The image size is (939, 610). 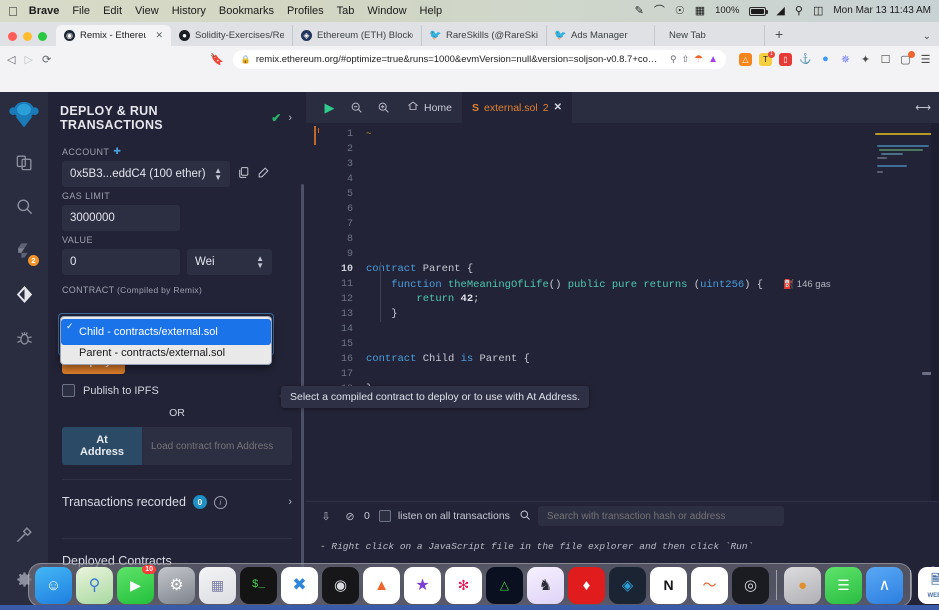 What do you see at coordinates (24, 162) in the screenshot?
I see `file-explorer-icon` at bounding box center [24, 162].